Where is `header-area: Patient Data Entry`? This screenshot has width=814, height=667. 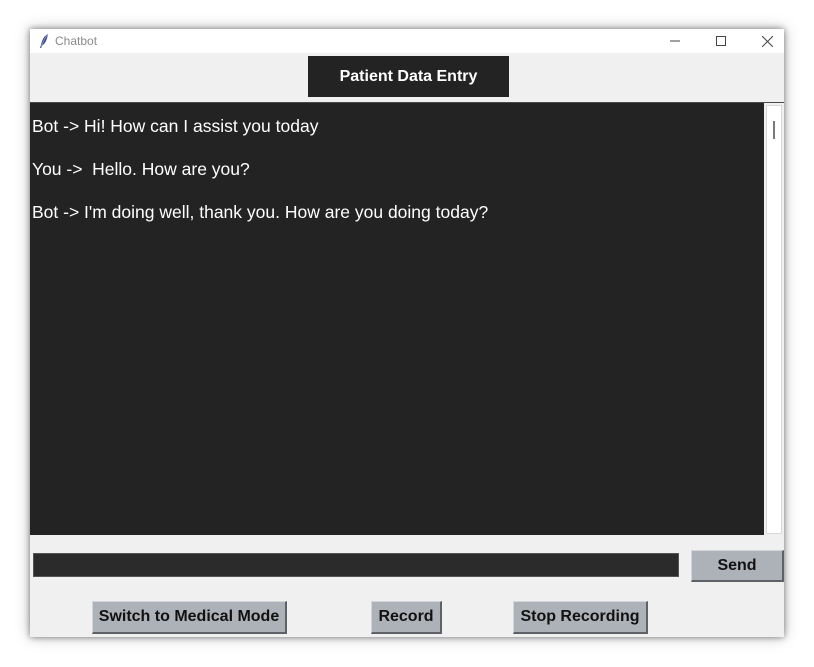
header-area: Patient Data Entry is located at coordinates (407, 77).